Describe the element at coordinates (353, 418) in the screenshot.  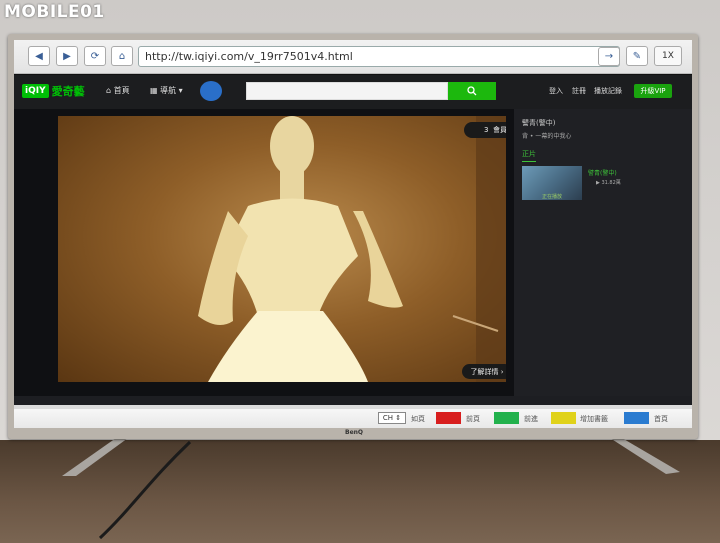
I see `remote-key-bar: CH ⇕ 如頁 前頁 前進 增加書籤 首頁` at that location.